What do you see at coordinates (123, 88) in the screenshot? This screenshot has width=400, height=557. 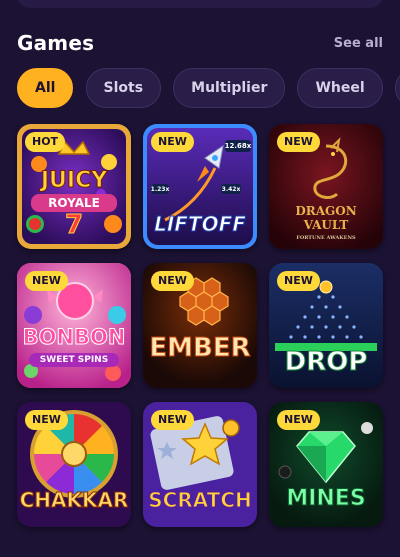 I see `filter-chip-slots: Slots` at bounding box center [123, 88].